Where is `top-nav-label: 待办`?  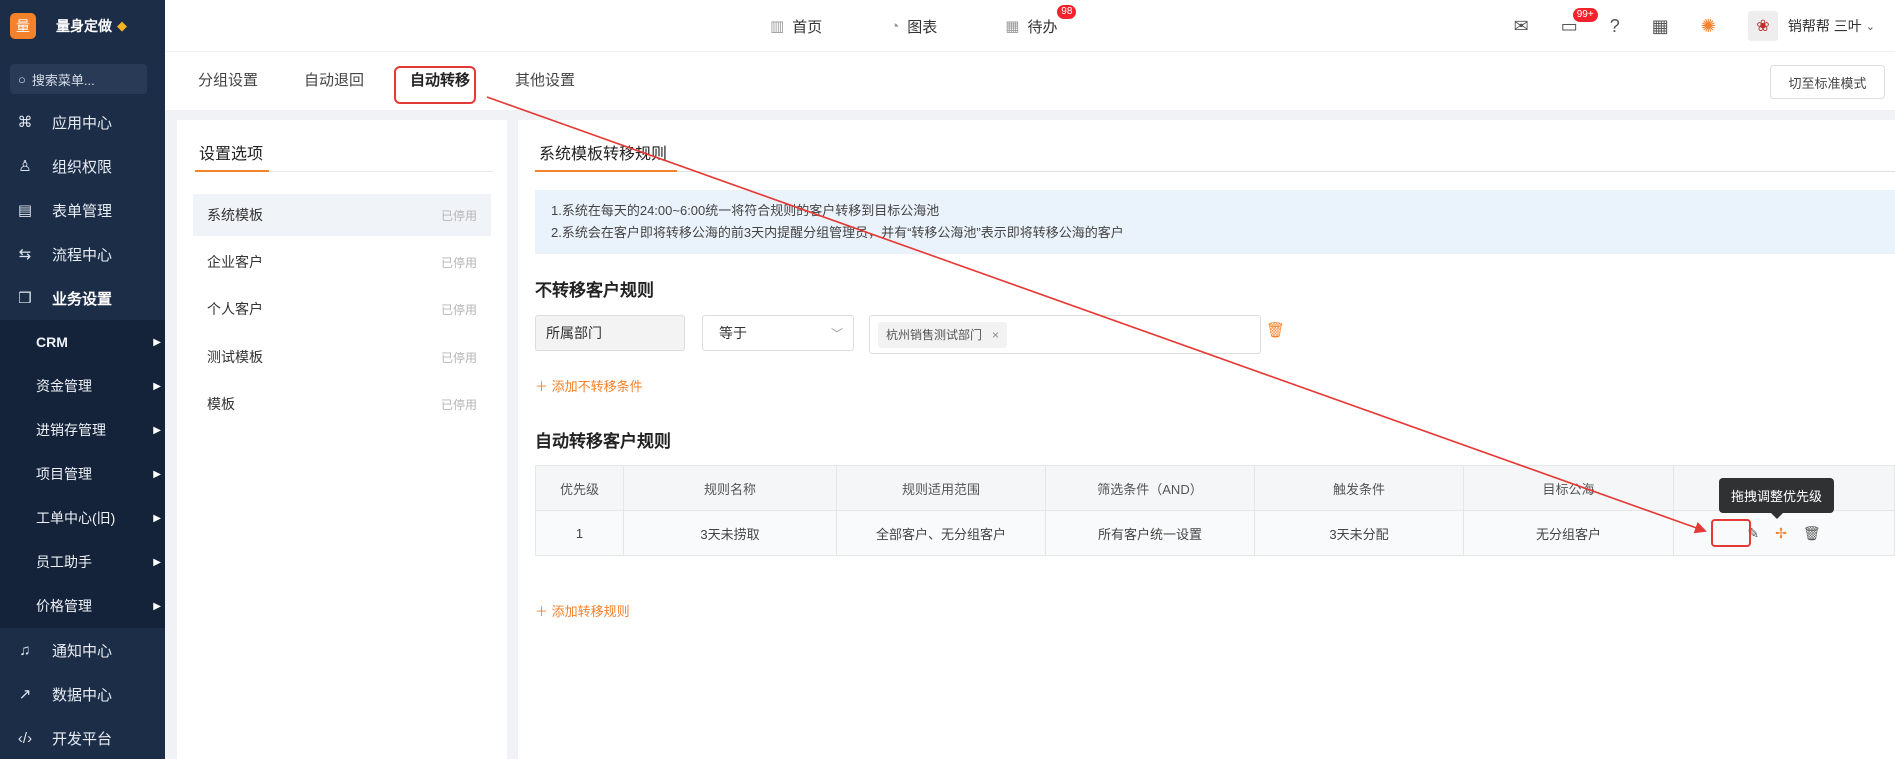 top-nav-label: 待办 is located at coordinates (1042, 27).